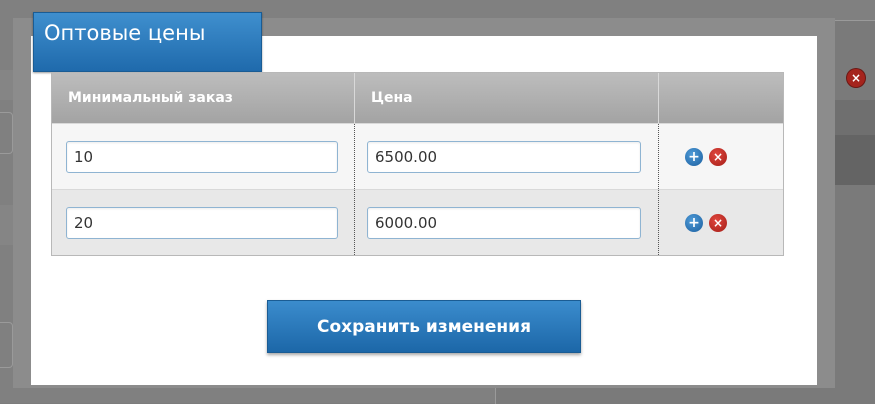 The image size is (875, 404). I want to click on header-price: Цена, so click(506, 98).